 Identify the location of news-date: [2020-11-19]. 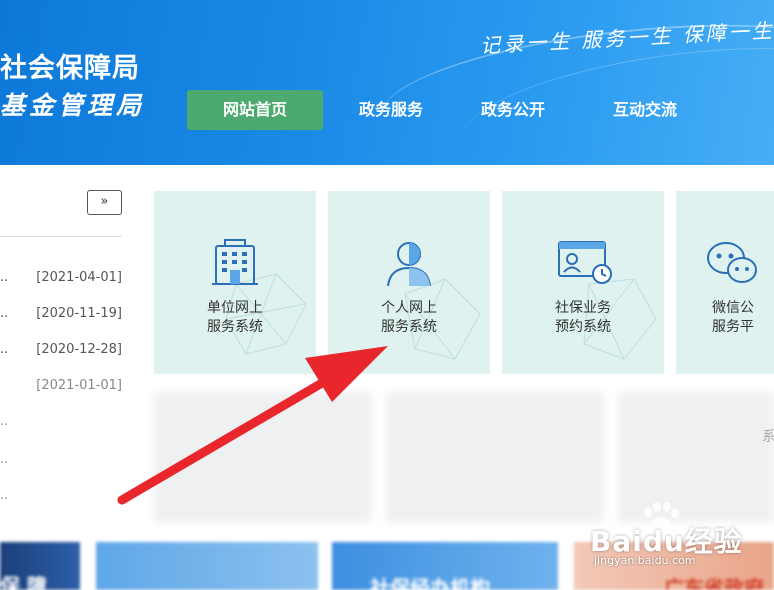
(79, 313).